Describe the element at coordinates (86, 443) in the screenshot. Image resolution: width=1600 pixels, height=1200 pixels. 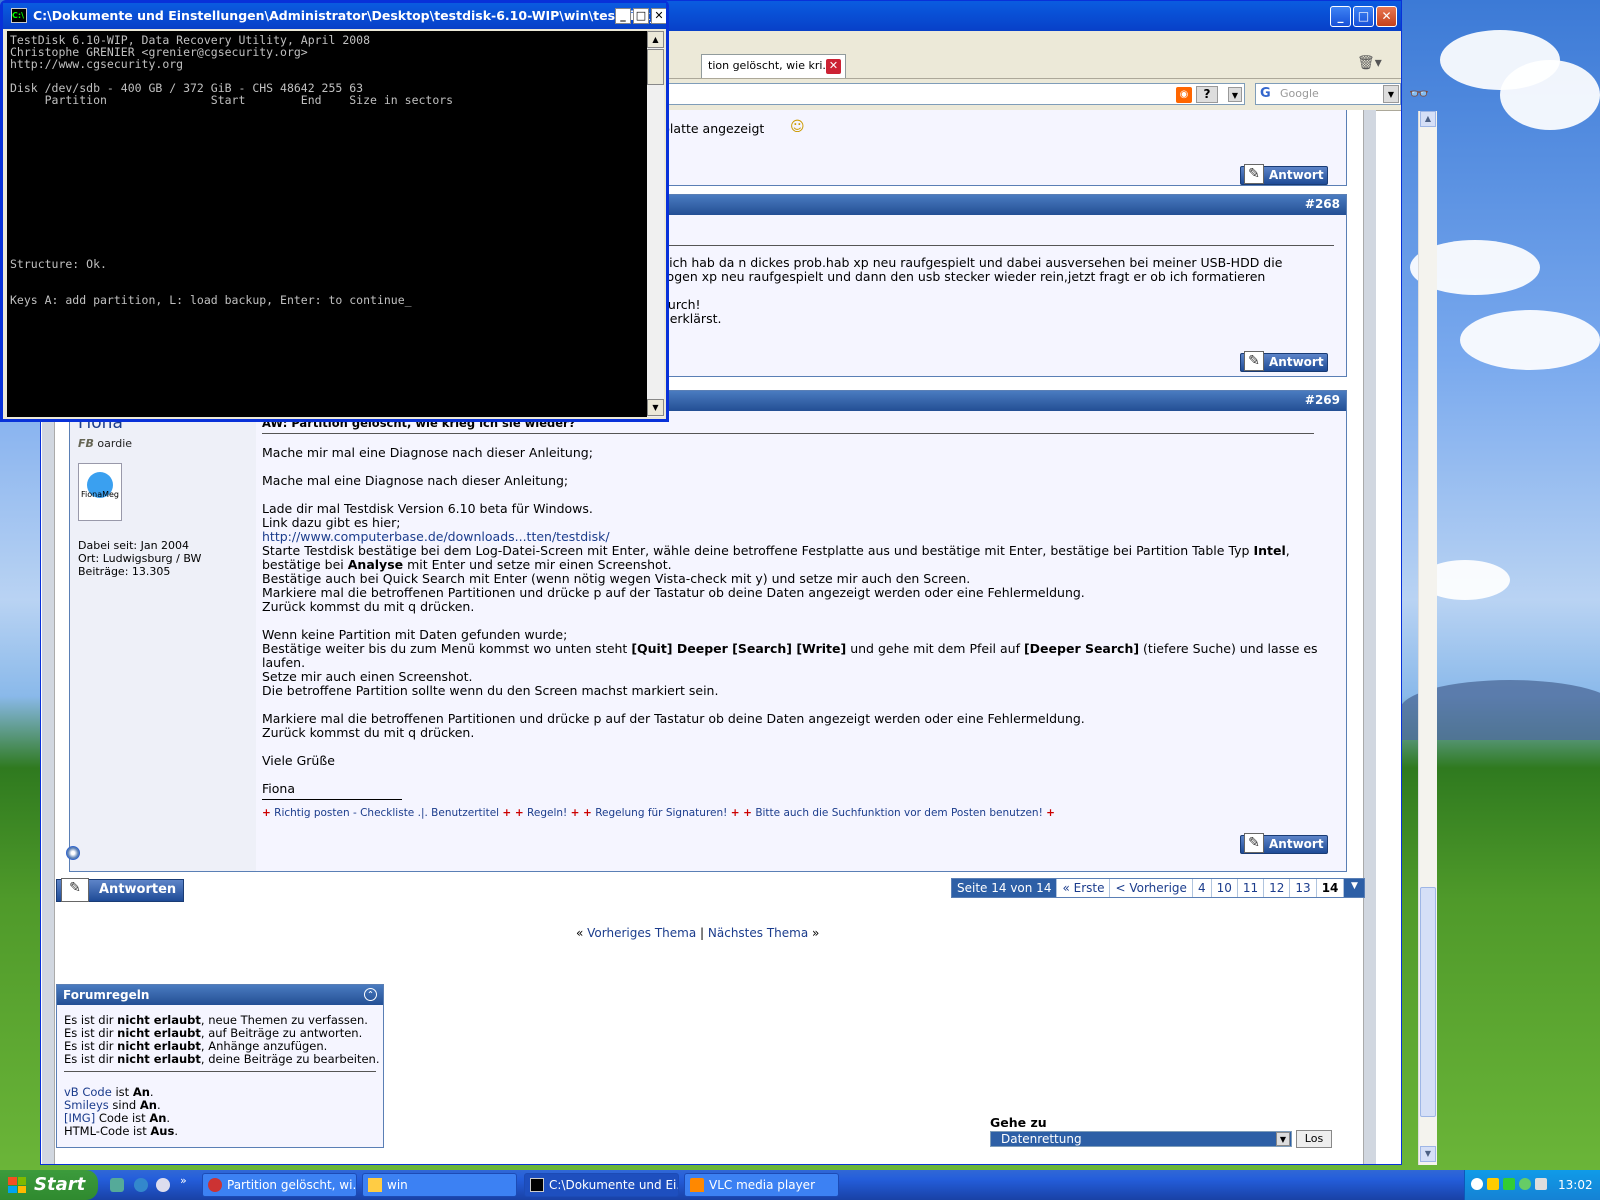
I see `fb-badge-icon: FB` at that location.